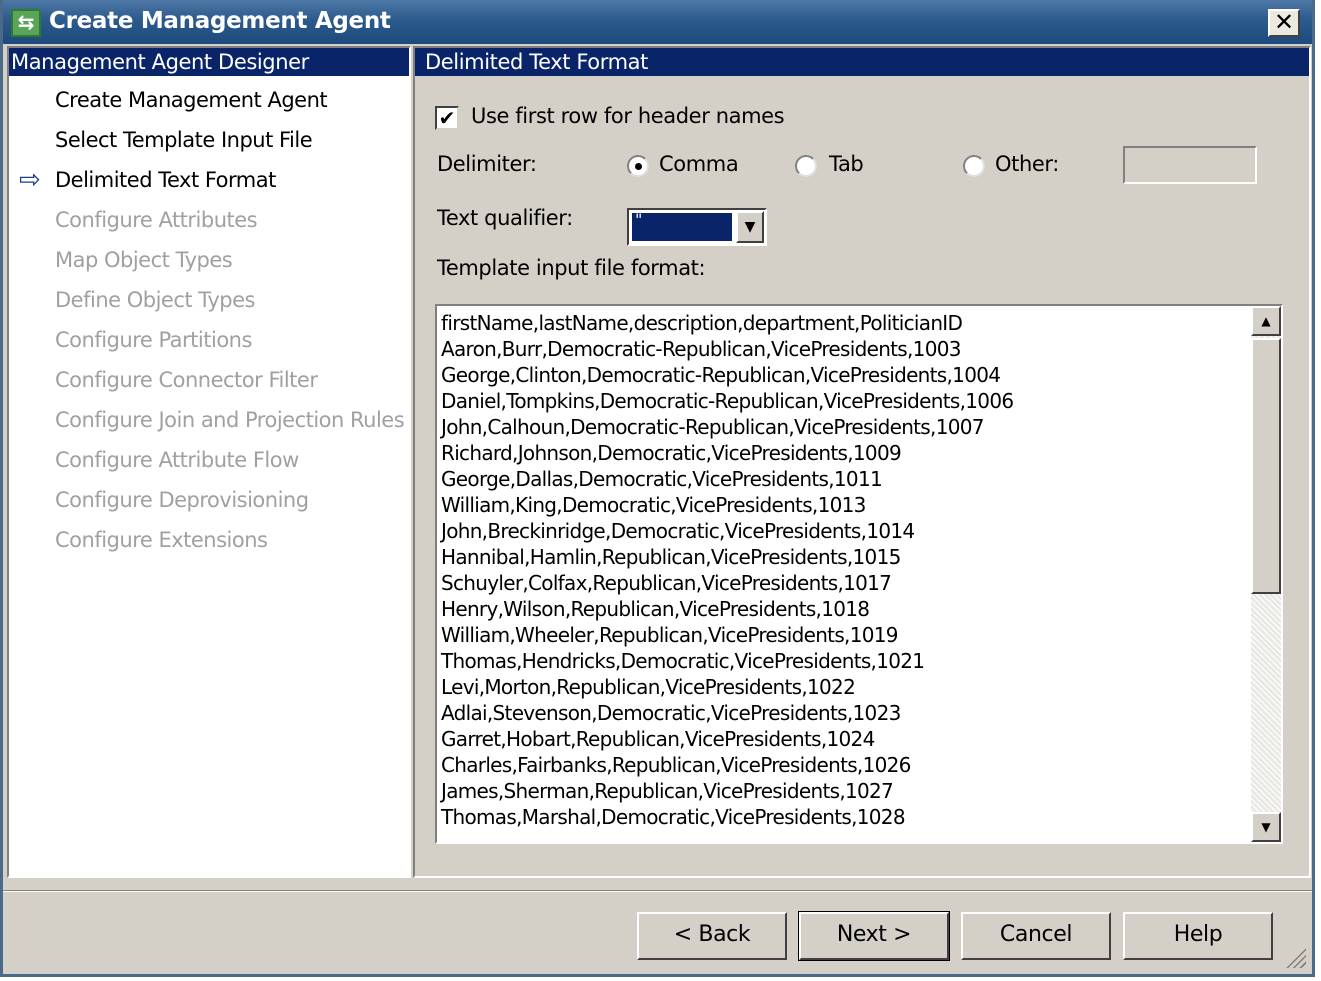  What do you see at coordinates (191, 100) in the screenshot?
I see `nav-step-label: Create Management Agent` at bounding box center [191, 100].